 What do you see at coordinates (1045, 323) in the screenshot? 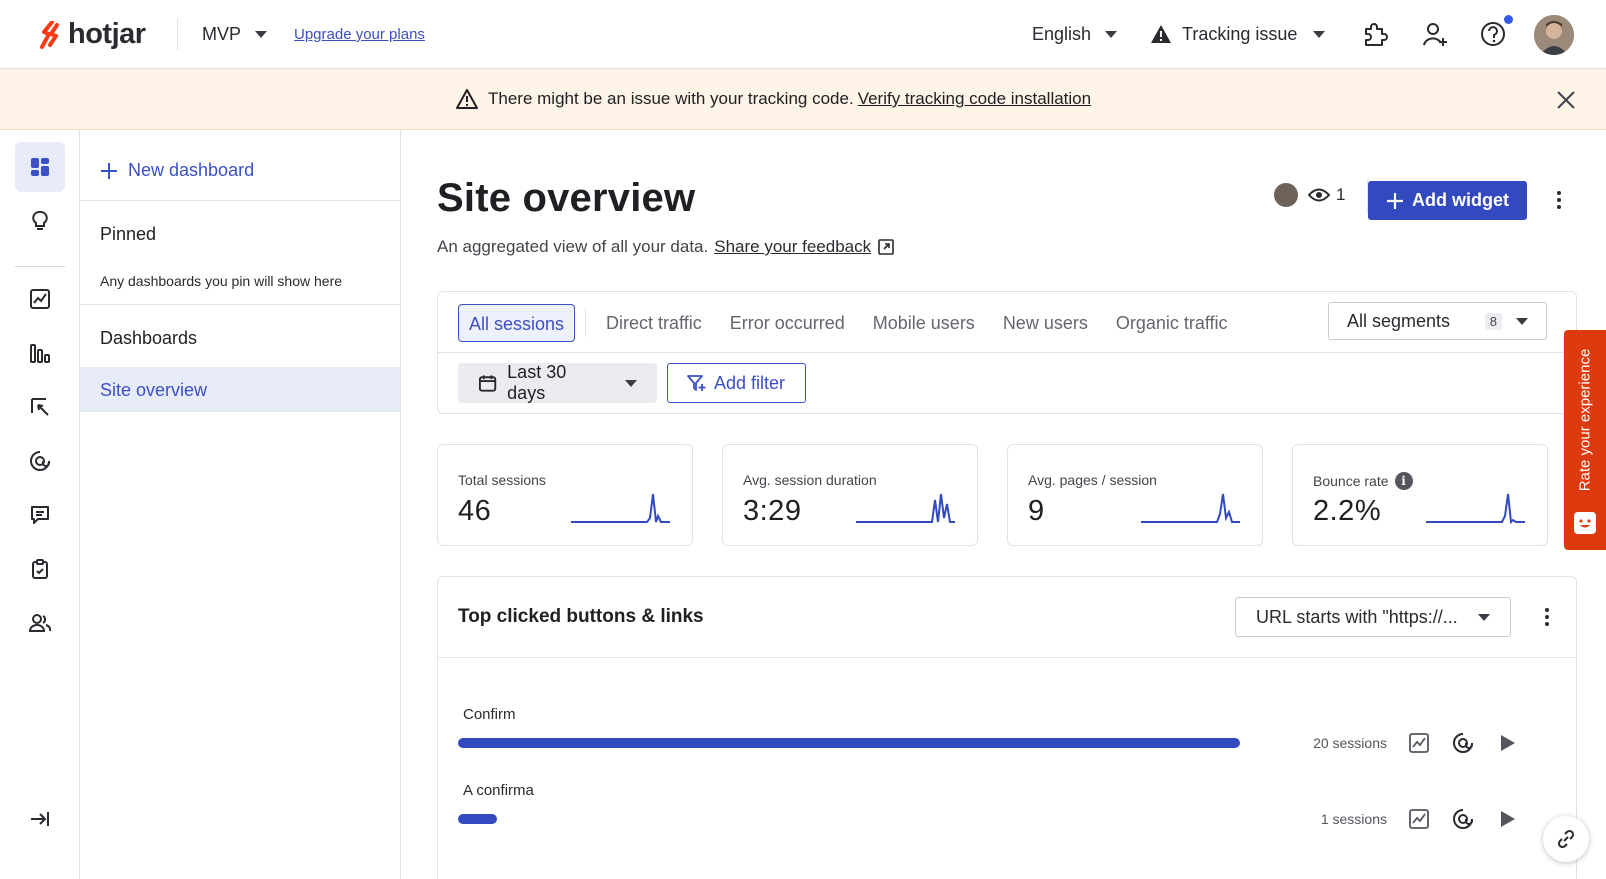
I see `tab-new-users: New users` at bounding box center [1045, 323].